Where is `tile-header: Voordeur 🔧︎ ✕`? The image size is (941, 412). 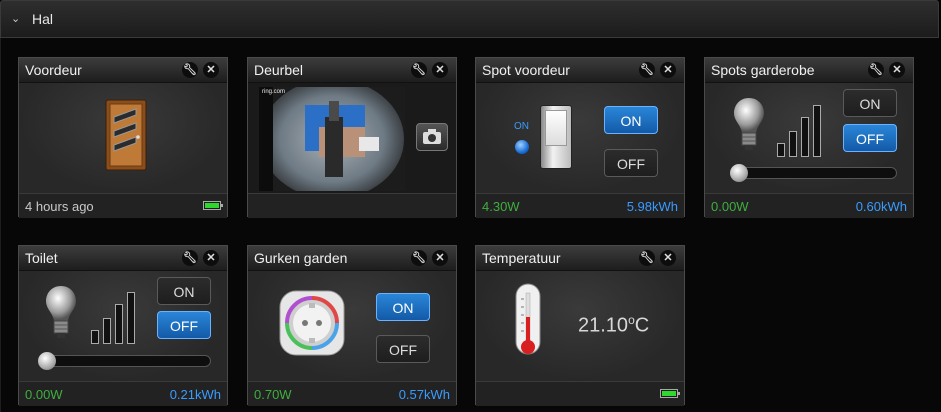 tile-header: Voordeur 🔧︎ ✕ is located at coordinates (123, 70).